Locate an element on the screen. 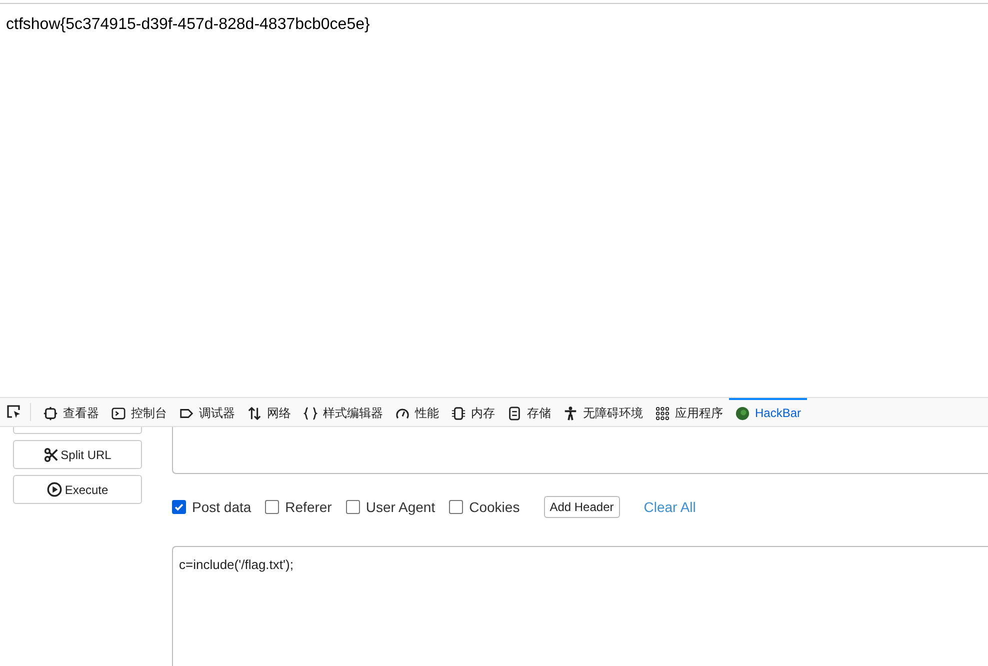 This screenshot has height=666, width=988. add-header-button: Add Header is located at coordinates (582, 507).